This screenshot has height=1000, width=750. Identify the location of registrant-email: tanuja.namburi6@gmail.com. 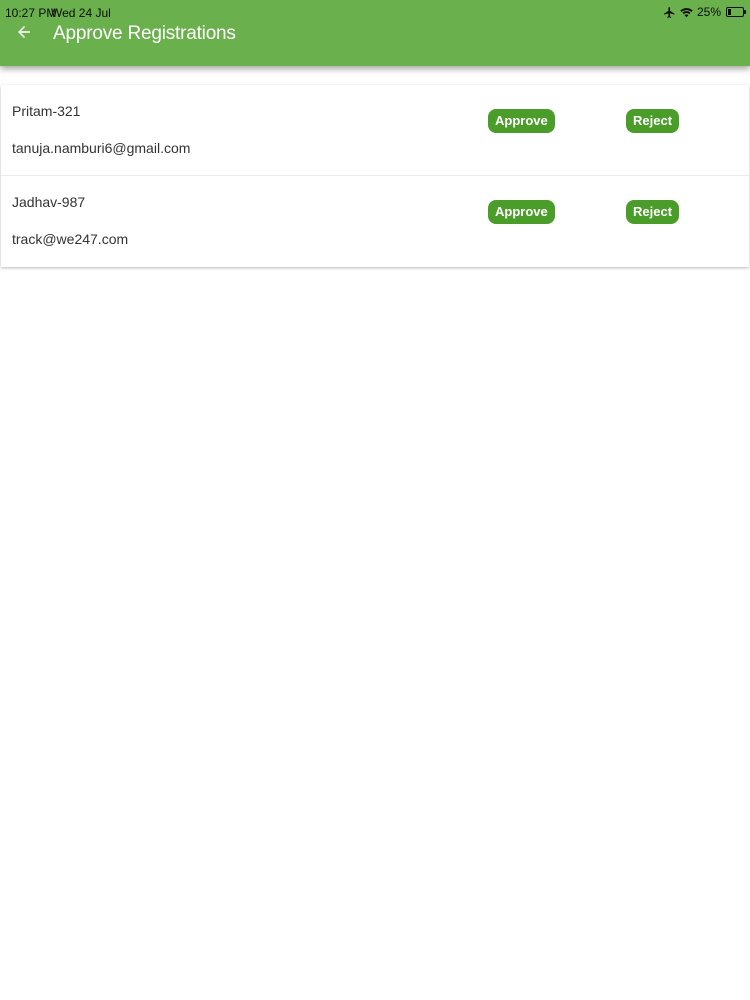
(101, 148).